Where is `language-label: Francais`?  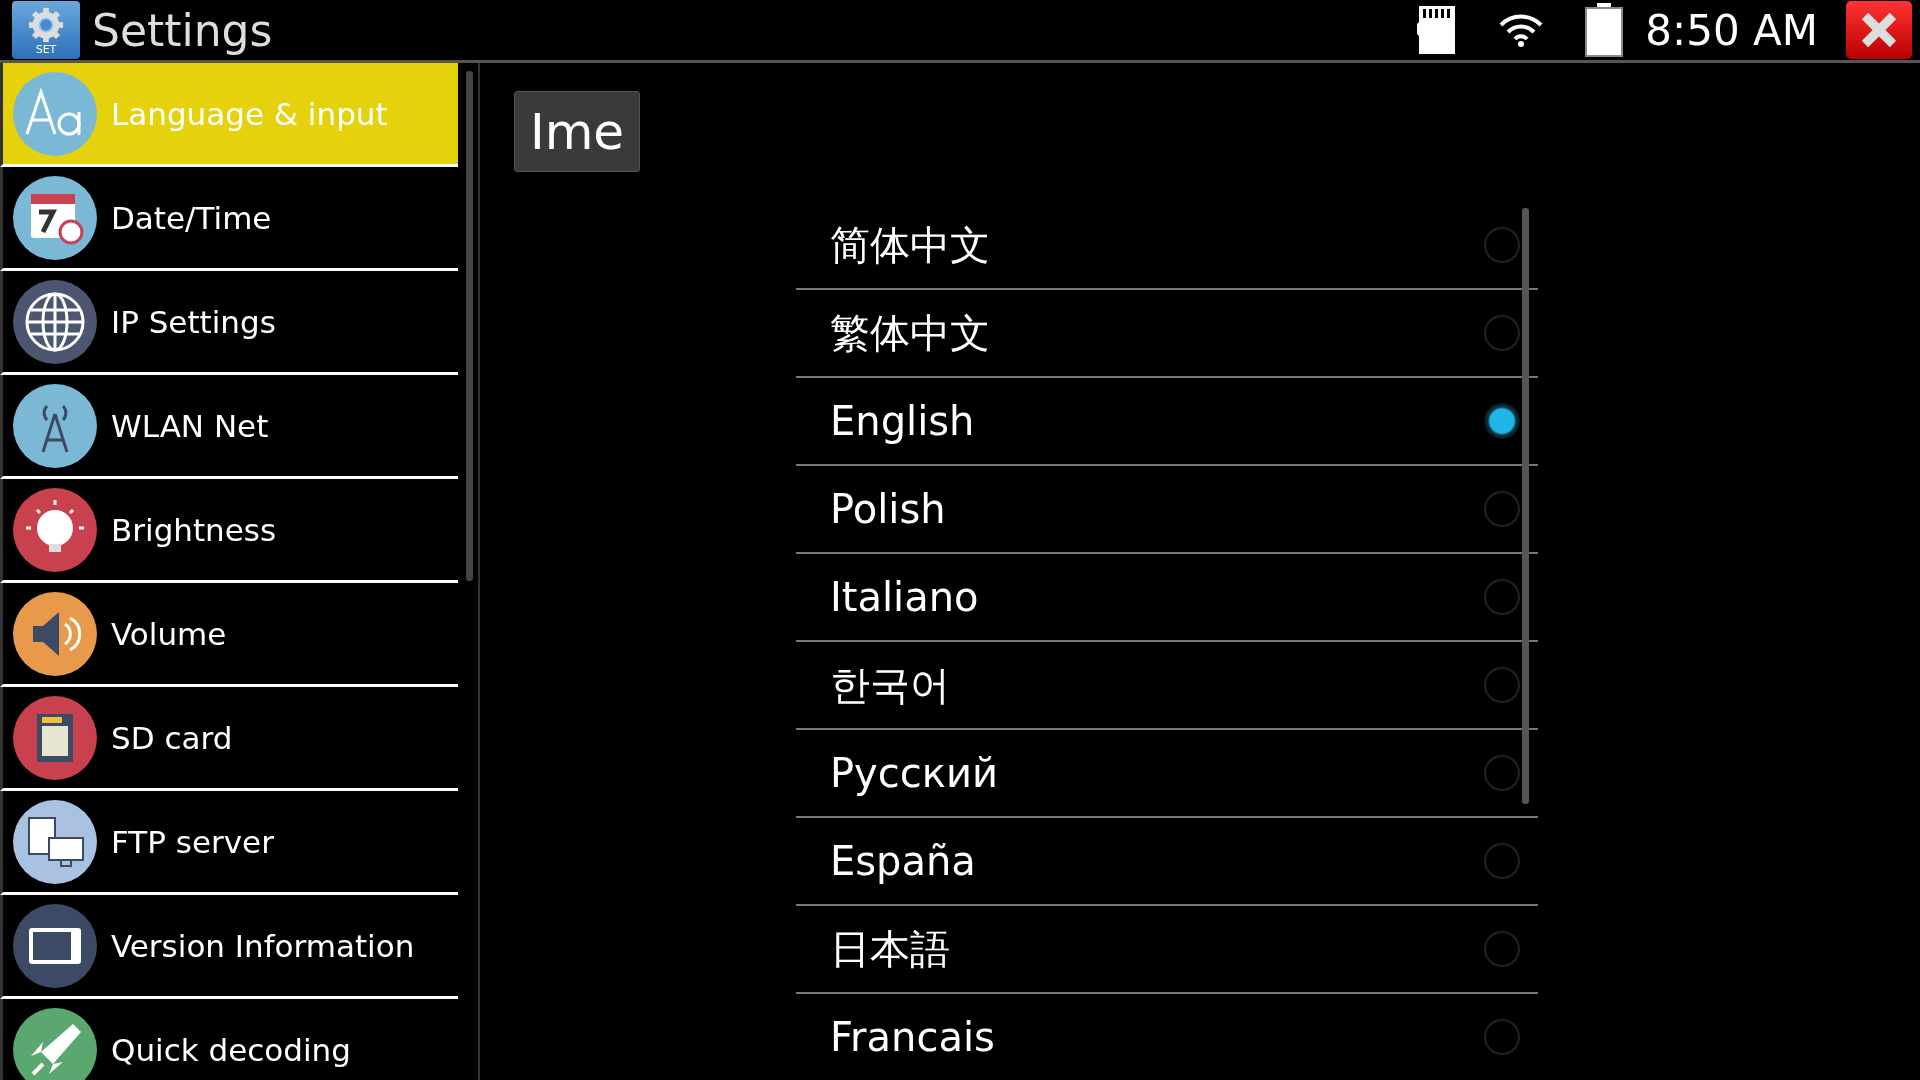 language-label: Francais is located at coordinates (912, 1037).